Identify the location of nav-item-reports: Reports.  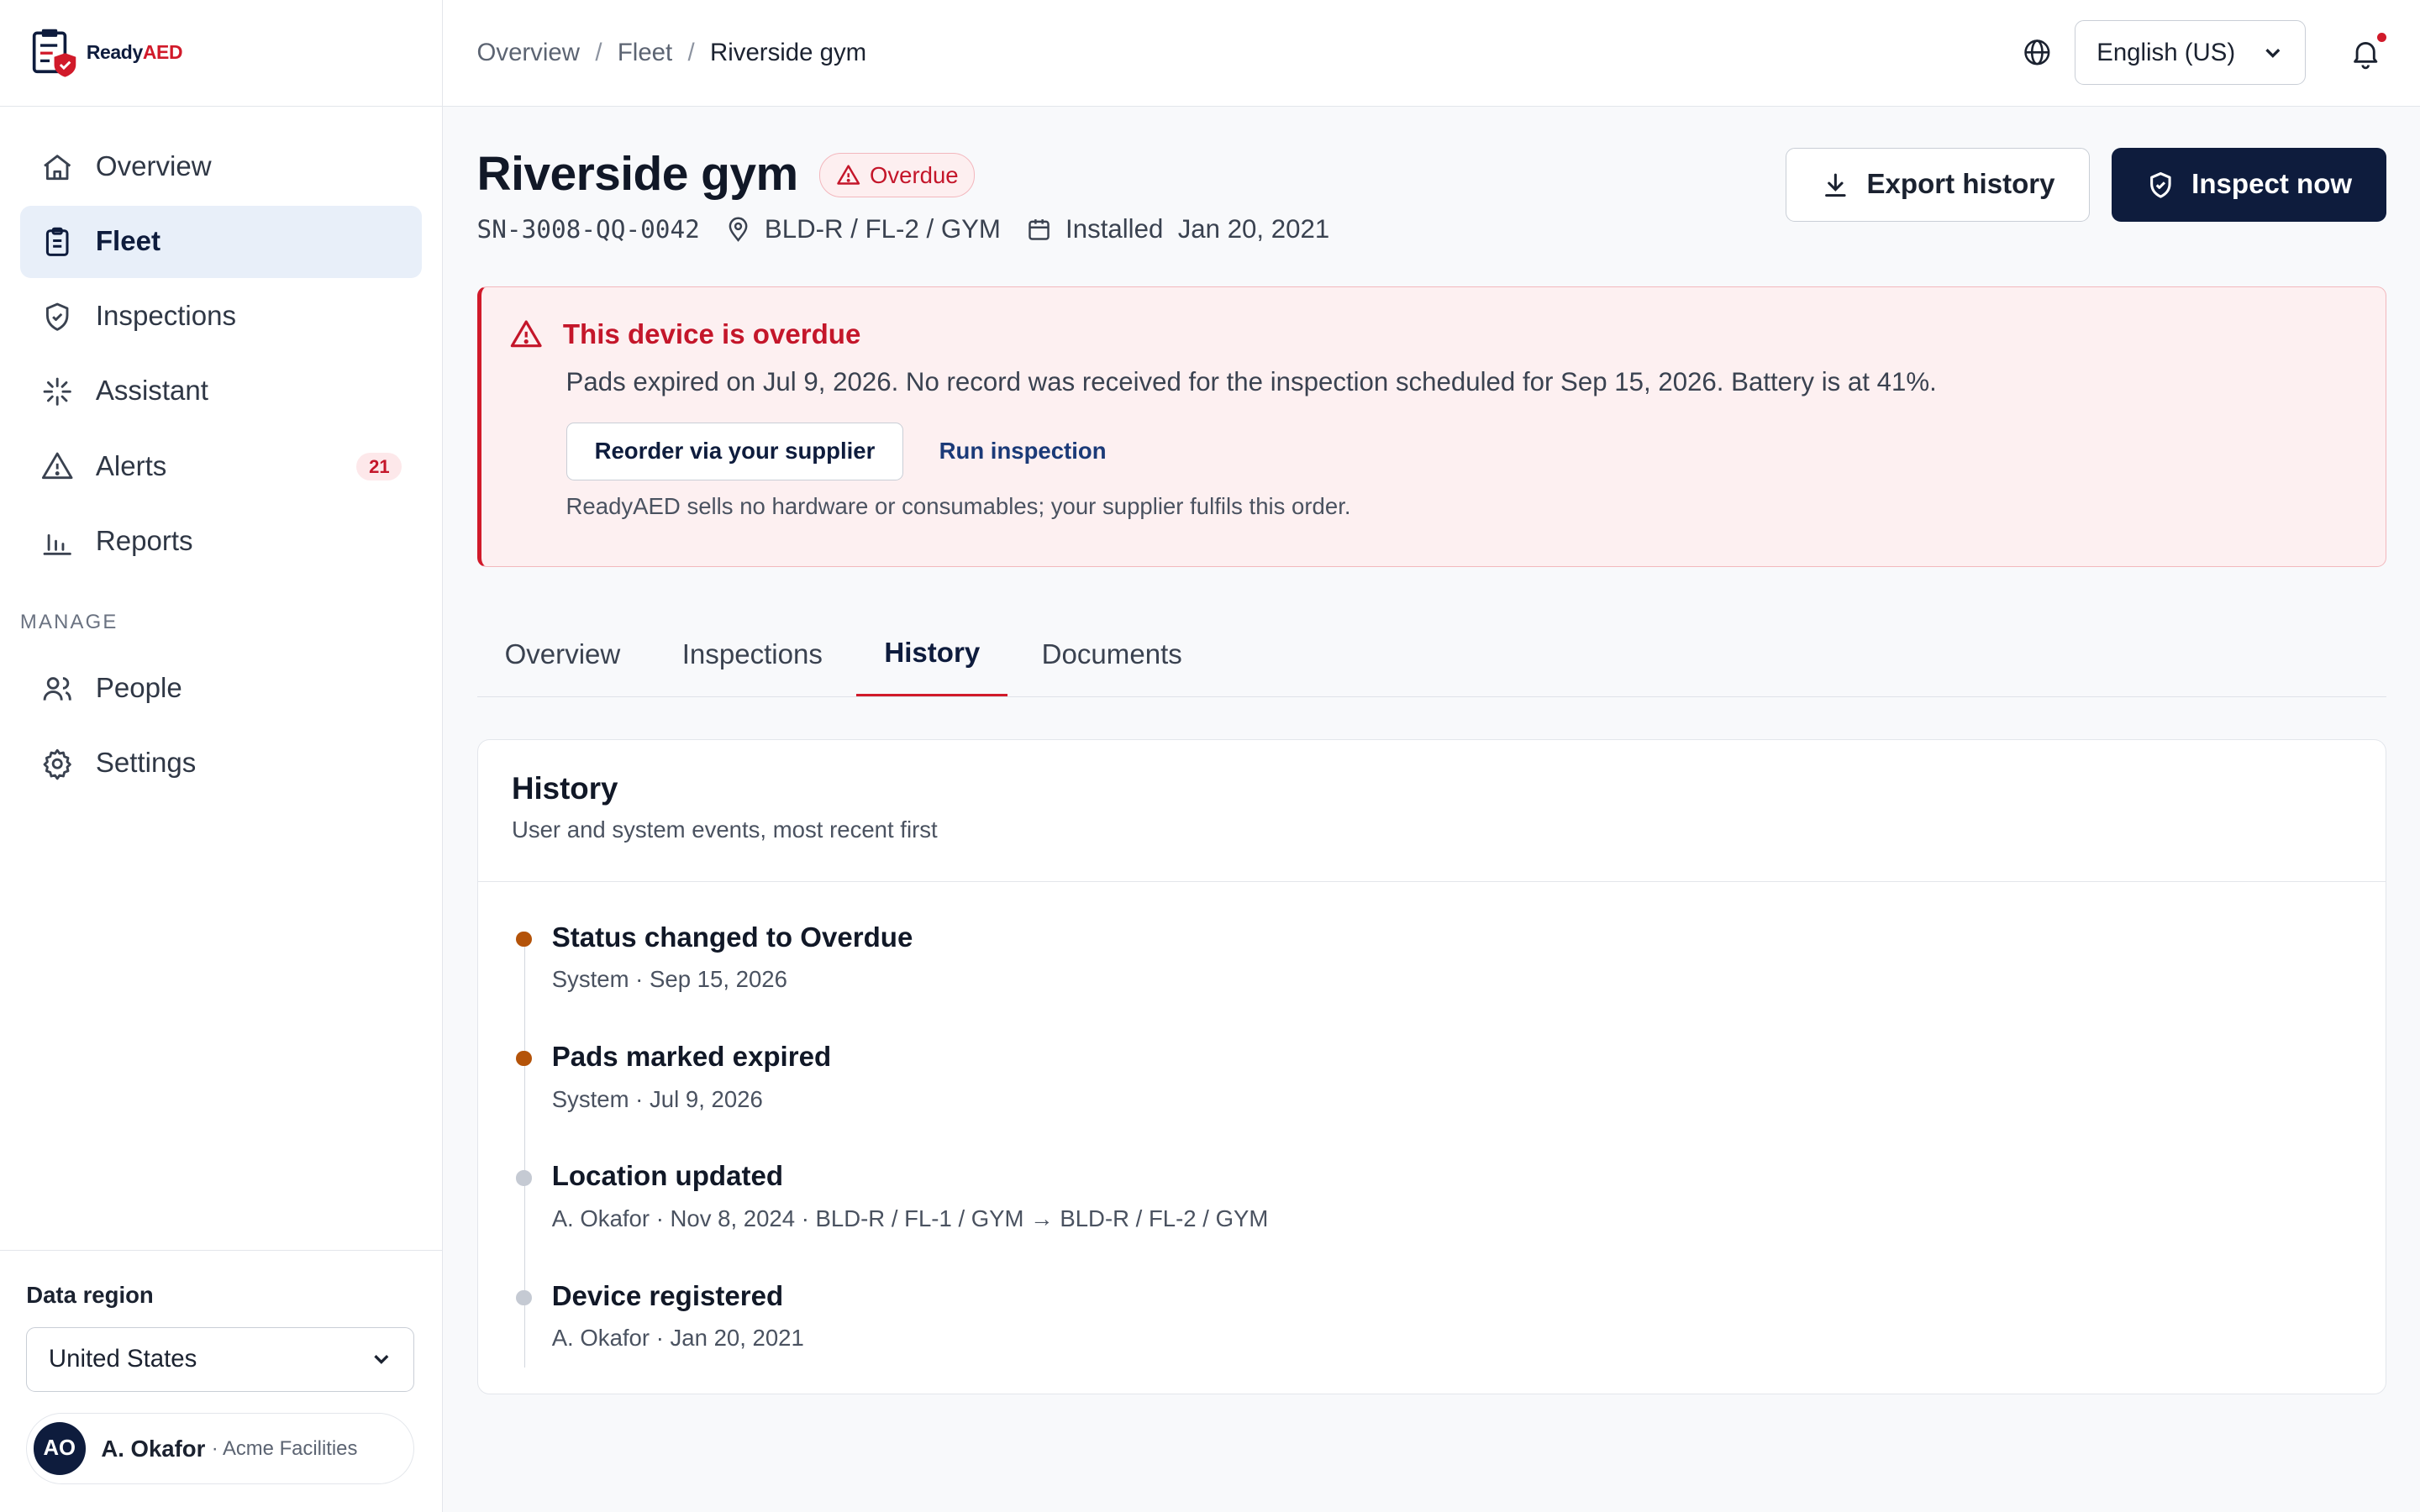
(221, 541).